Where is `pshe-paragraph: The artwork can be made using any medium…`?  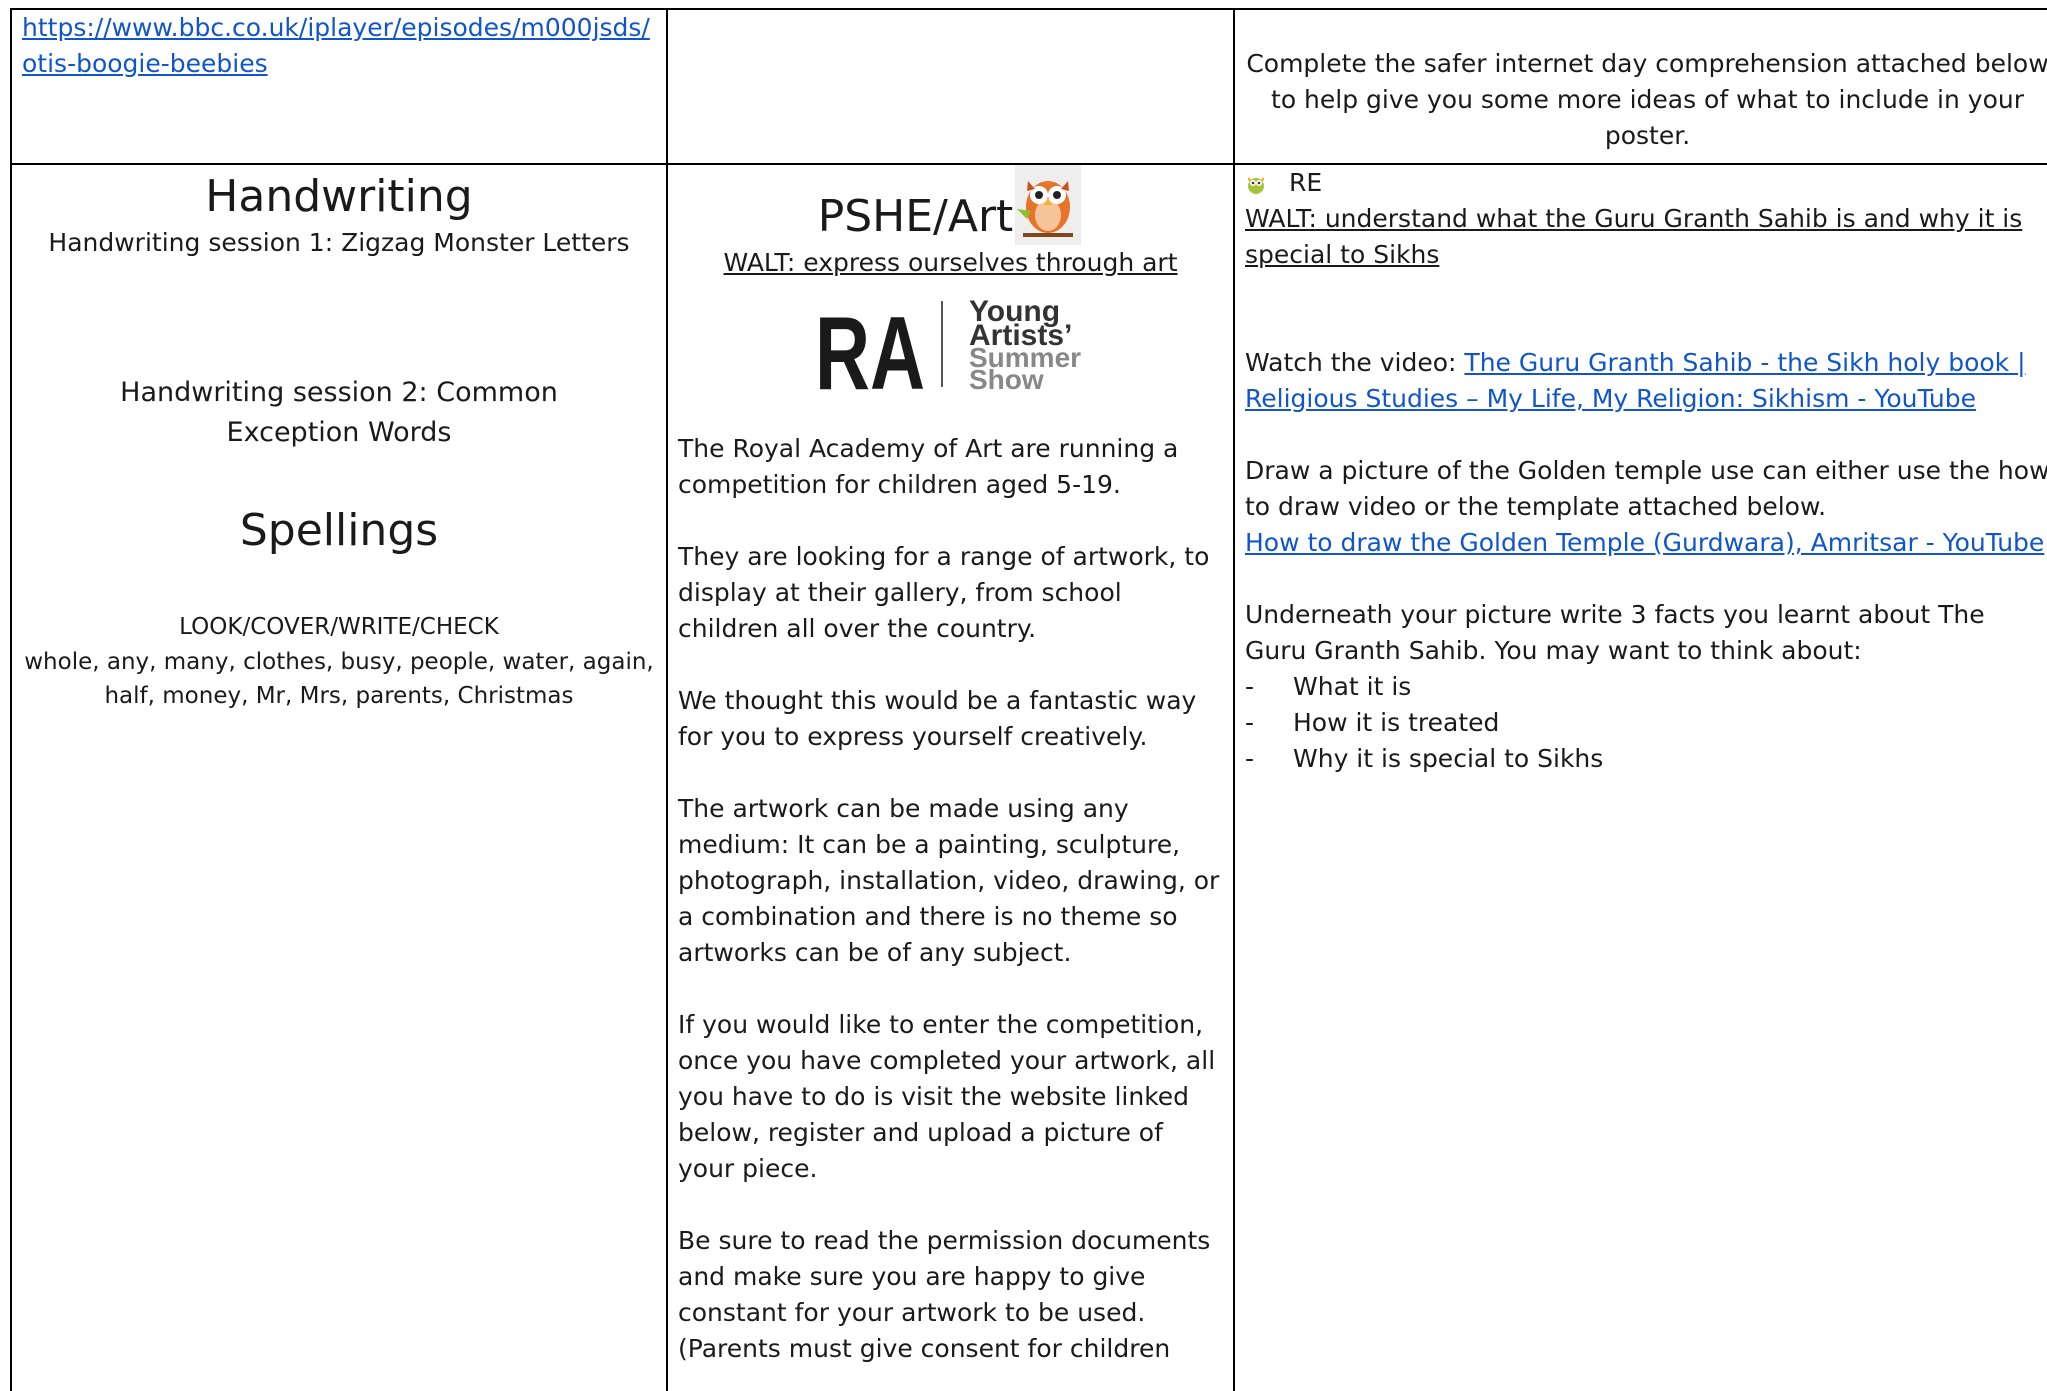 pshe-paragraph: The artwork can be made using any medium… is located at coordinates (949, 880).